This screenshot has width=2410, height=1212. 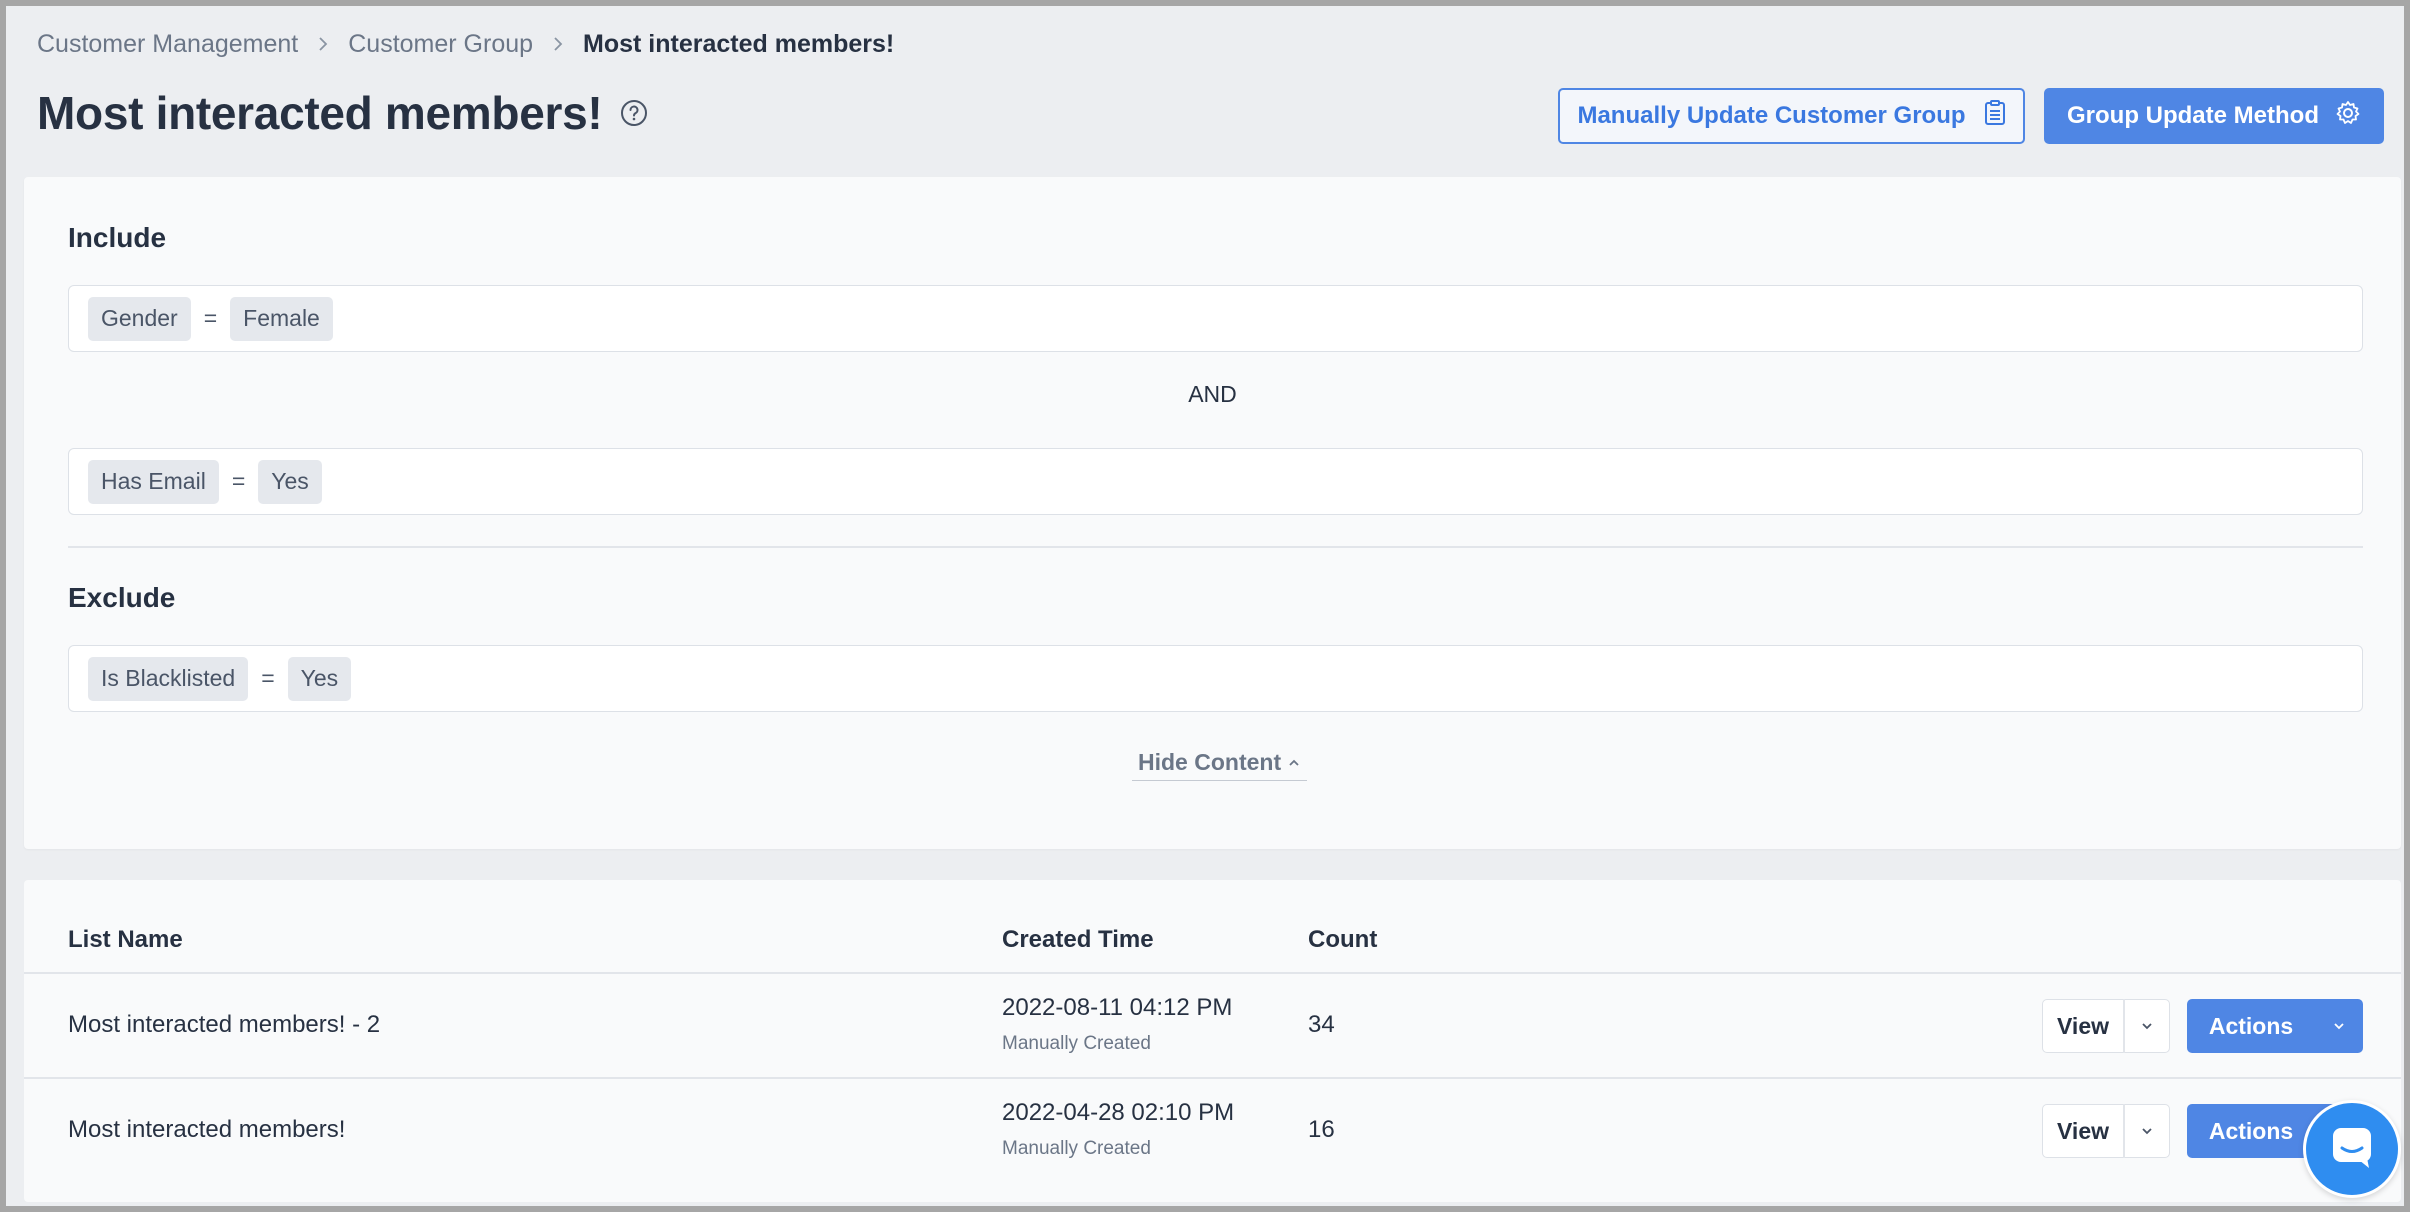 I want to click on chat-icon, so click(x=2352, y=1149).